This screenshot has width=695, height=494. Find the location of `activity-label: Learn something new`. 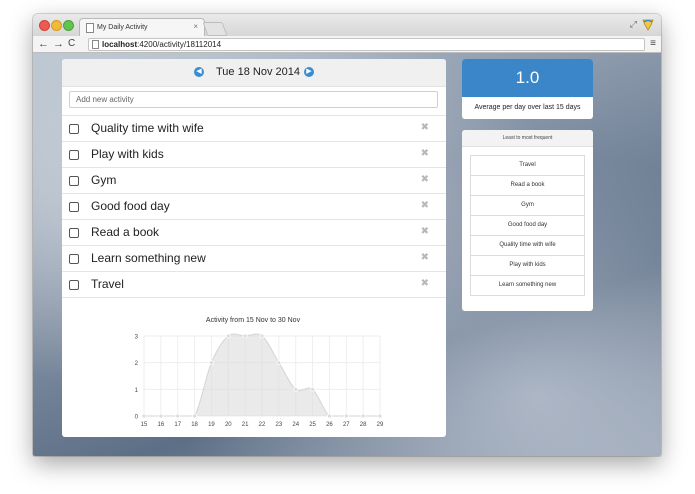

activity-label: Learn something new is located at coordinates (148, 258).